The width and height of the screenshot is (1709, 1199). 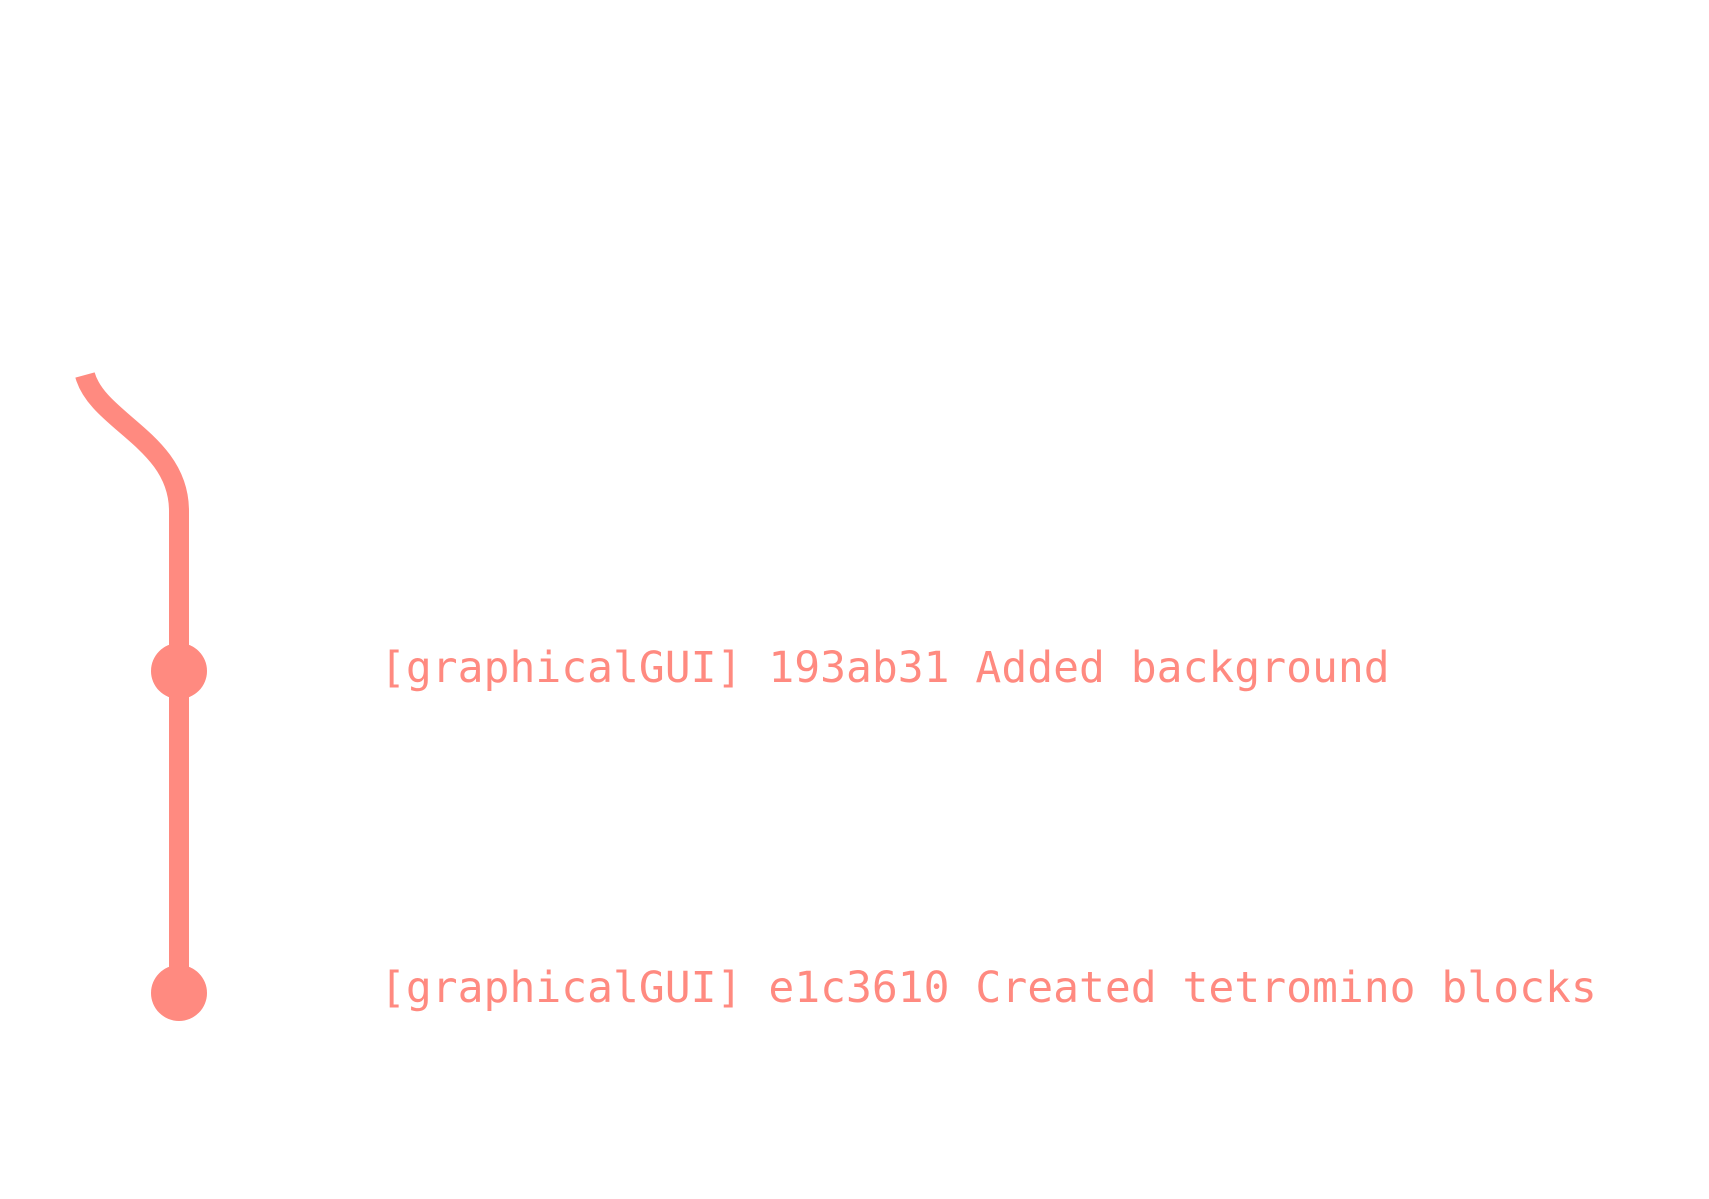 What do you see at coordinates (141, 696) in the screenshot?
I see `commit-graph` at bounding box center [141, 696].